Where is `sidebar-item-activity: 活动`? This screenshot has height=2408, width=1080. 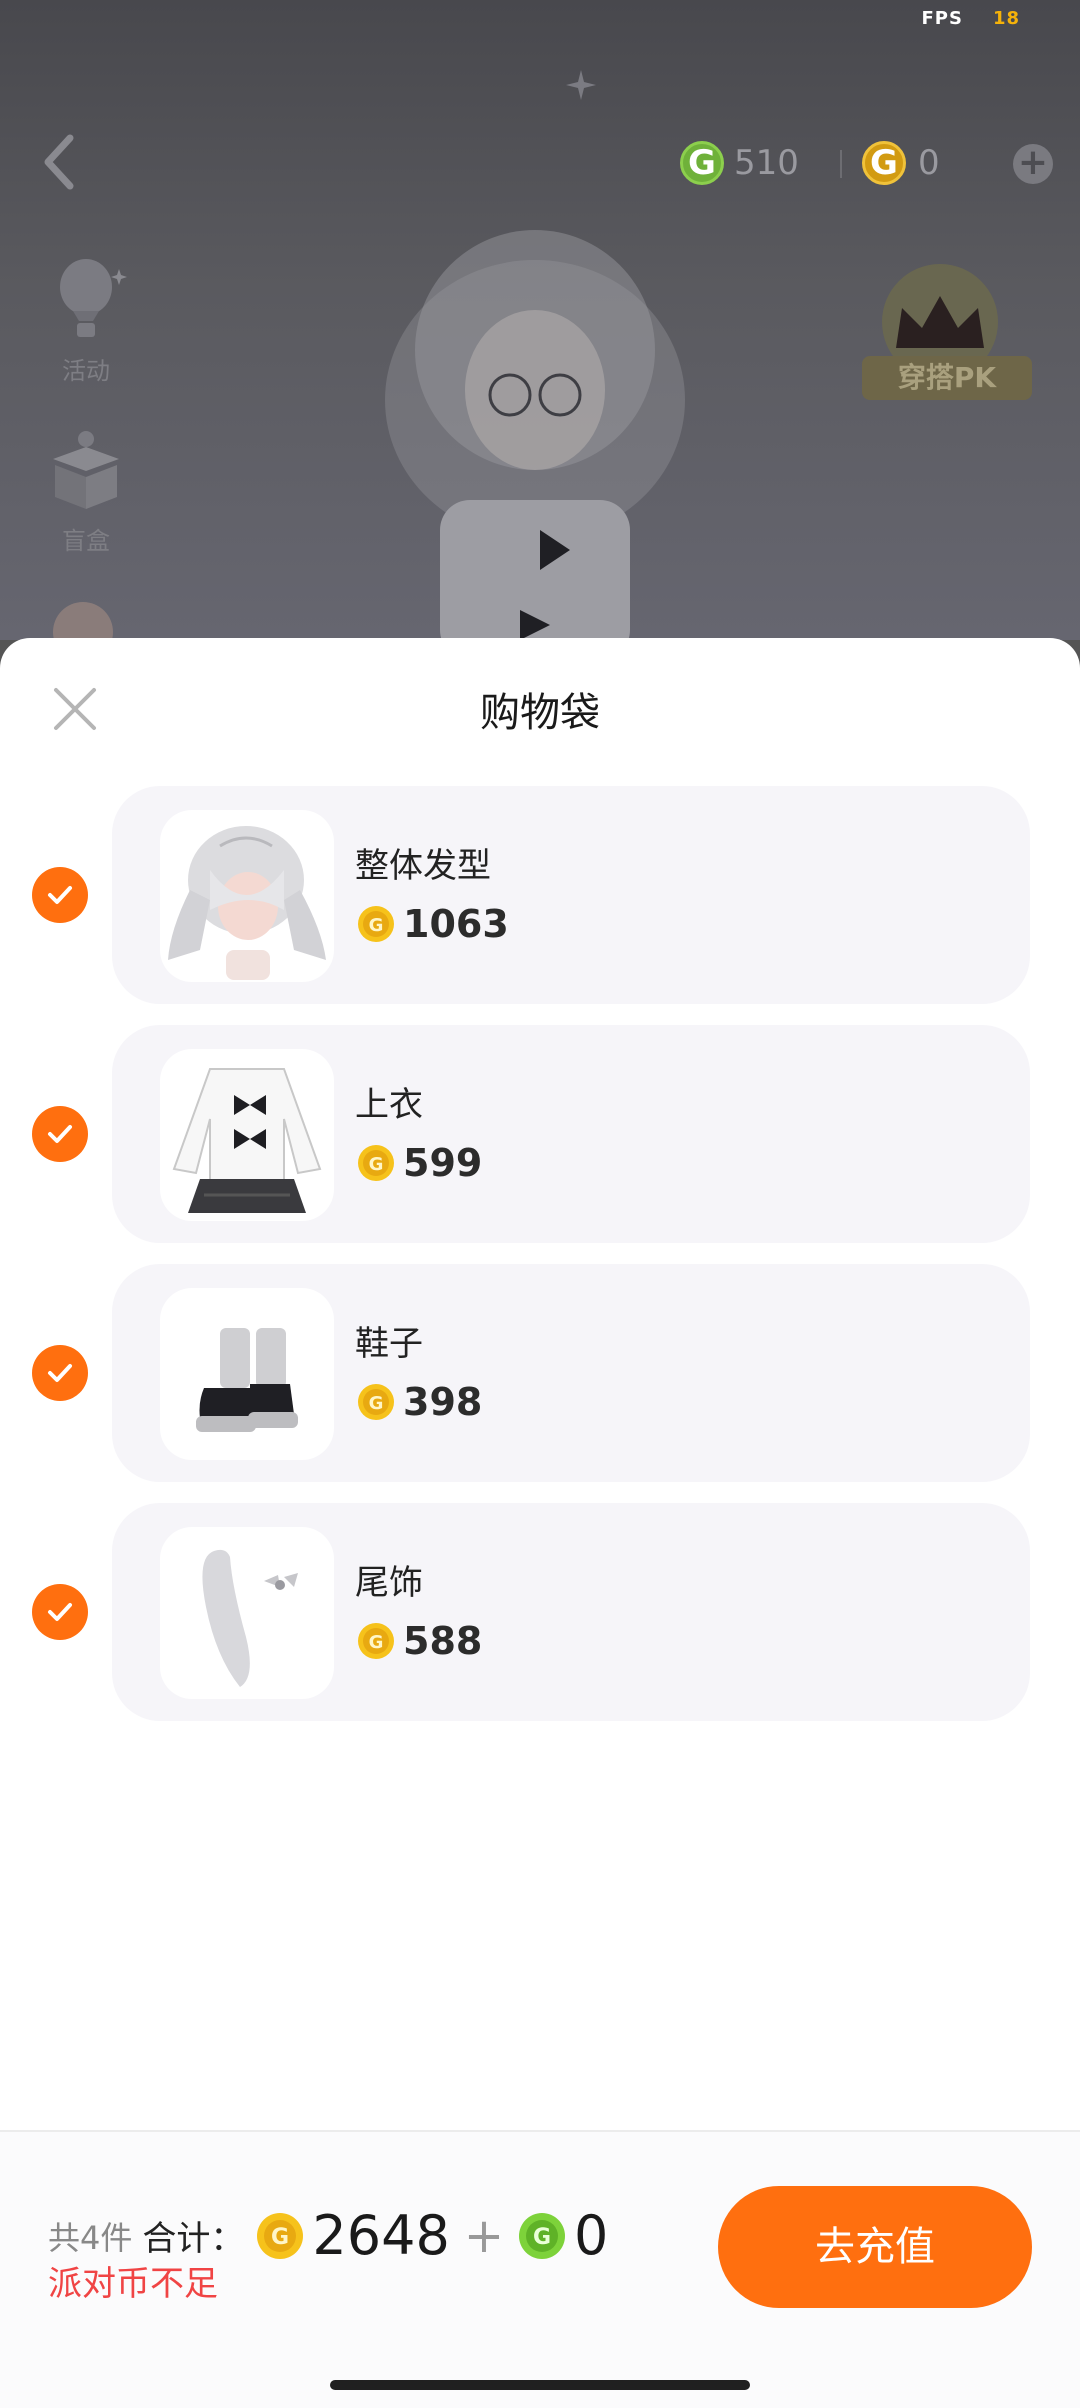
sidebar-item-activity: 活动 is located at coordinates (86, 320).